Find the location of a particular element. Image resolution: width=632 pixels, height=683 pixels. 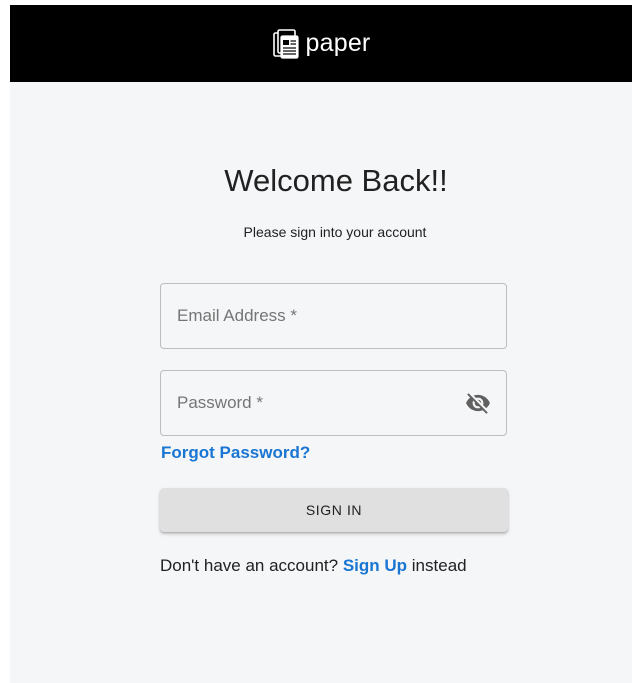

eye-off-icon is located at coordinates (478, 403).